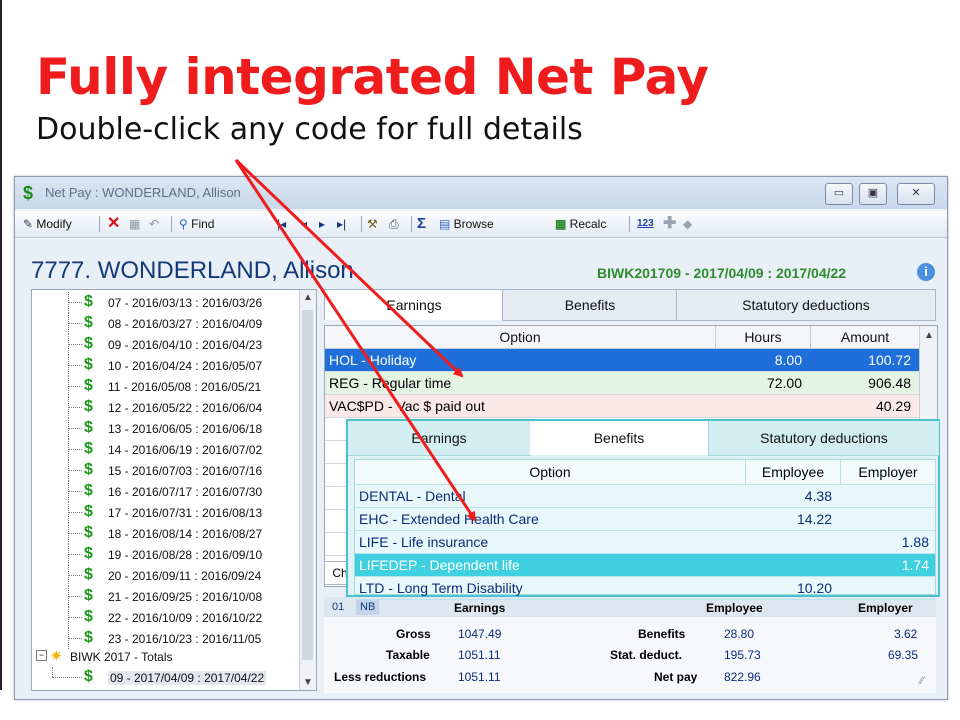 The image size is (960, 720). I want to click on table-row: REG - Regular time 72.00 906.48, so click(622, 383).